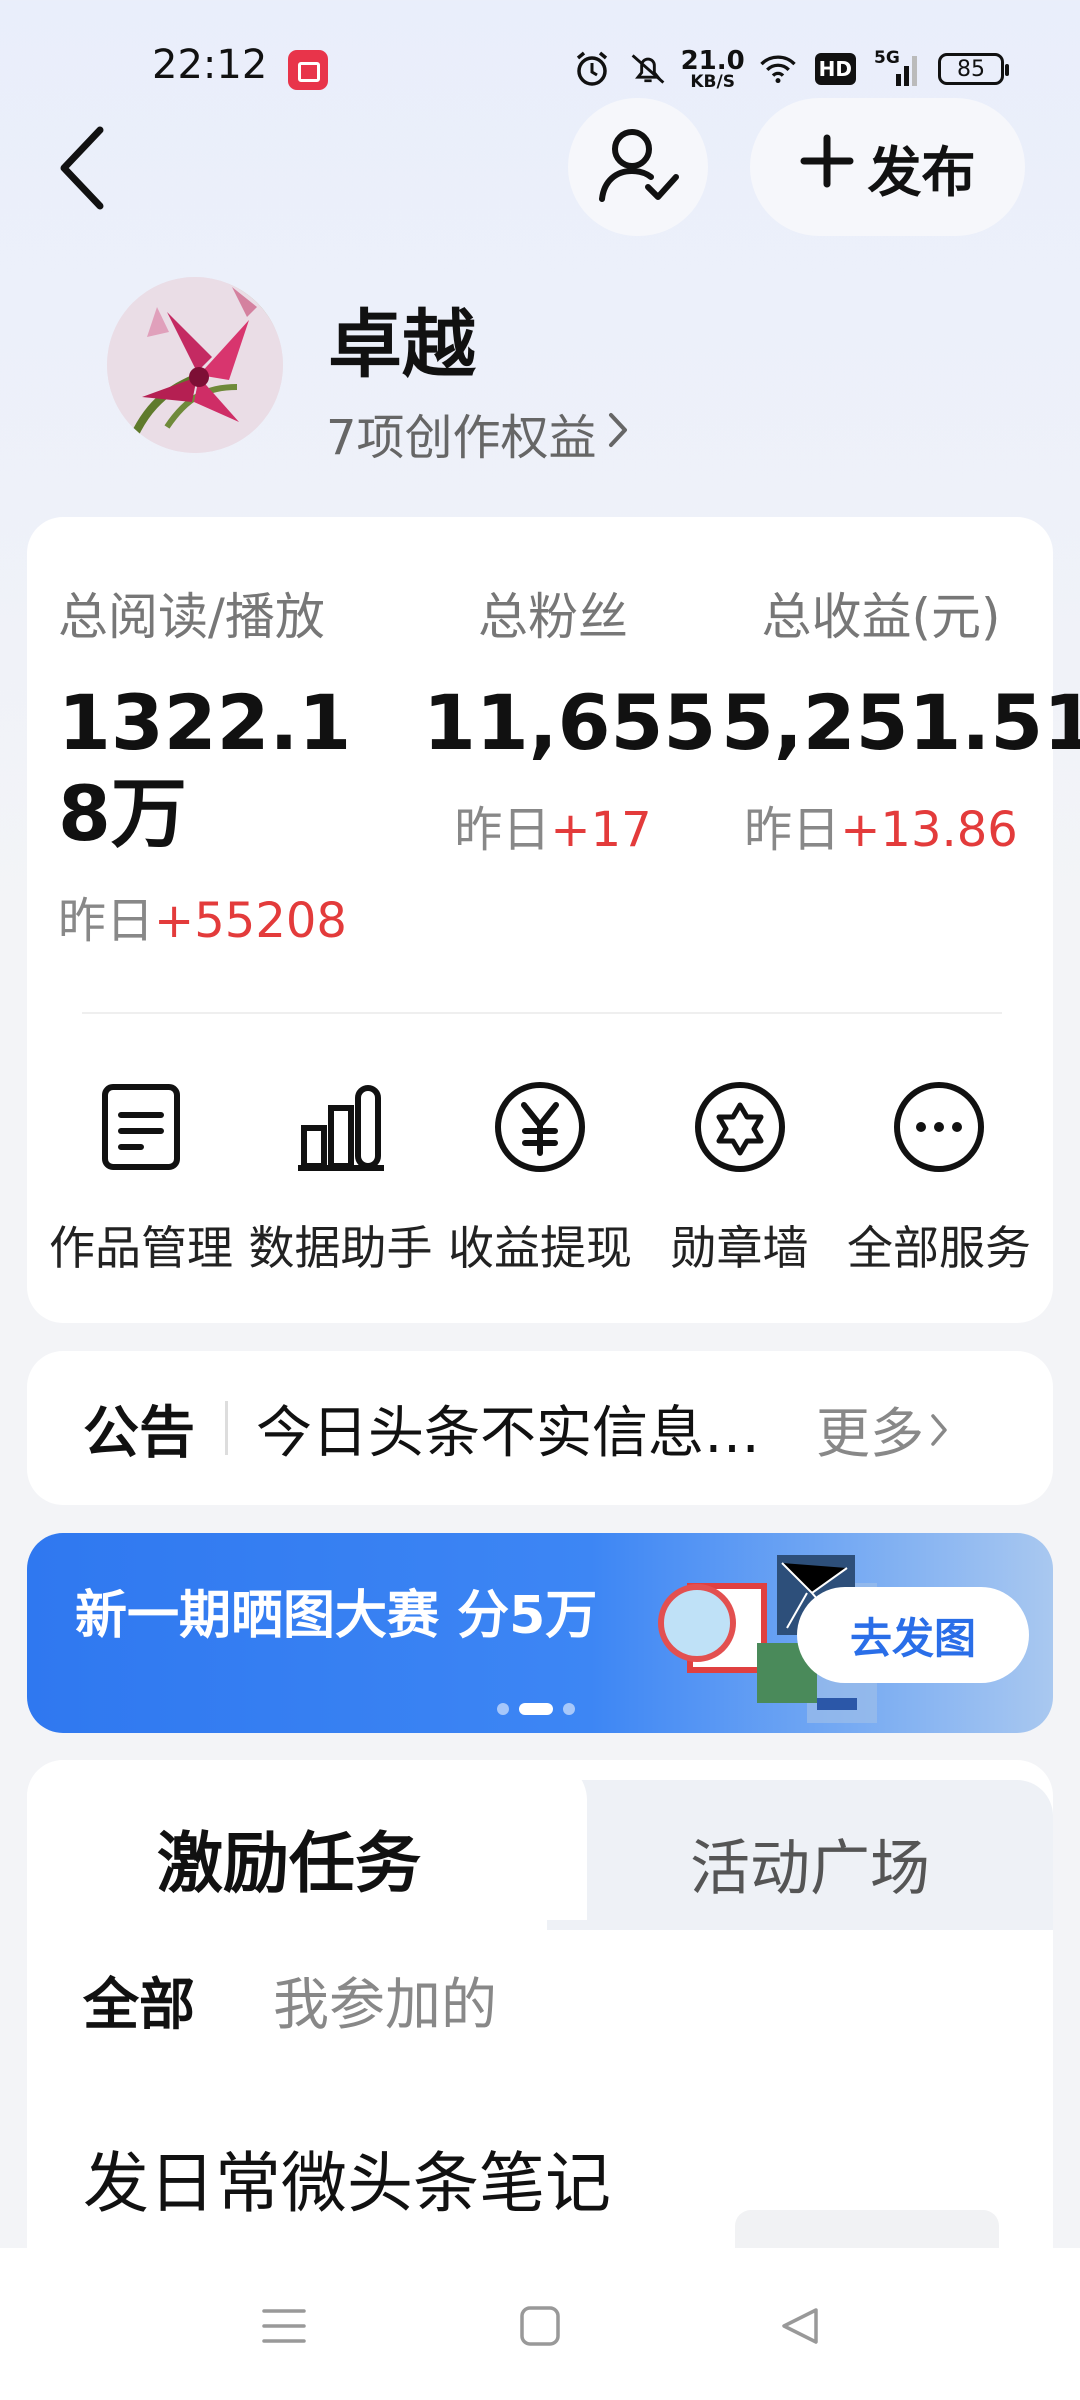  Describe the element at coordinates (913, 1635) in the screenshot. I see `banner-cta-button: 去发图` at that location.